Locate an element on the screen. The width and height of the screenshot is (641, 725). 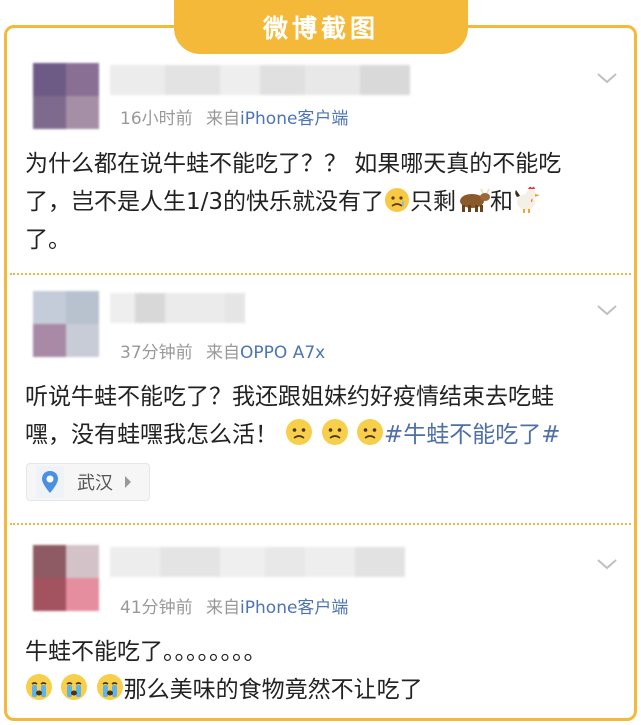
header-title: 微博截图 is located at coordinates (321, 27).